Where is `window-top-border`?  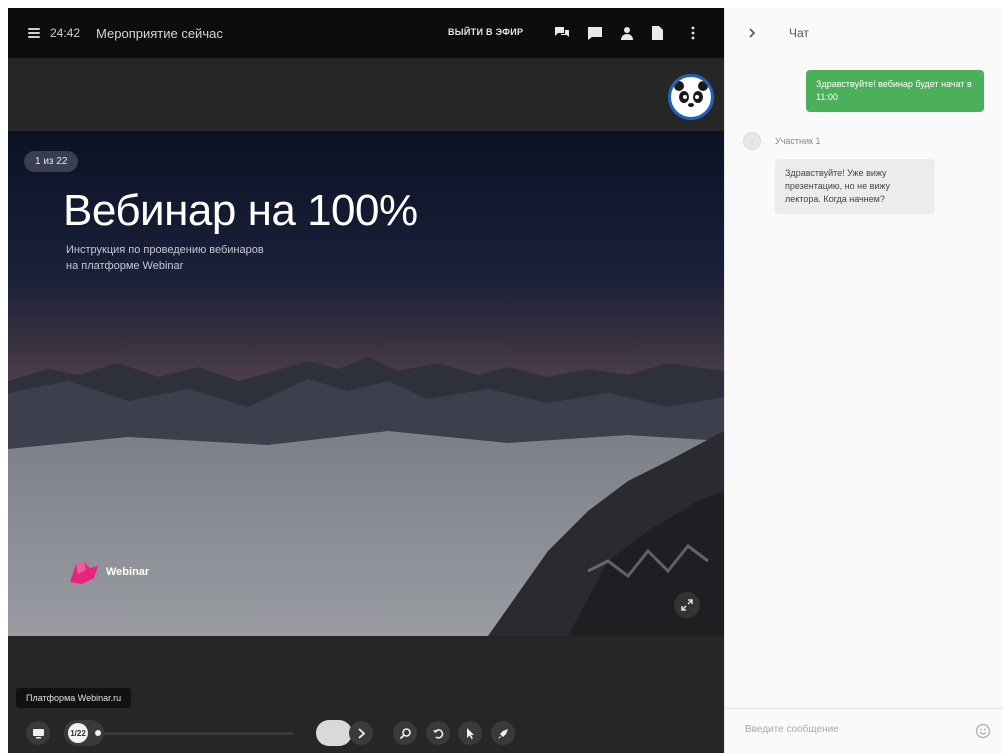 window-top-border is located at coordinates (501, 4).